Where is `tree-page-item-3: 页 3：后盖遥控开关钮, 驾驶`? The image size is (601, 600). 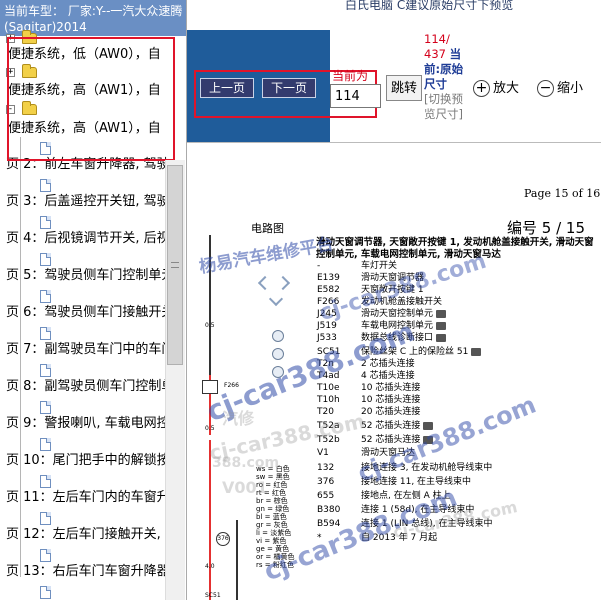 tree-page-item-3: 页 3：后盖遥控开关钮, 驾驶 is located at coordinates (88, 202).